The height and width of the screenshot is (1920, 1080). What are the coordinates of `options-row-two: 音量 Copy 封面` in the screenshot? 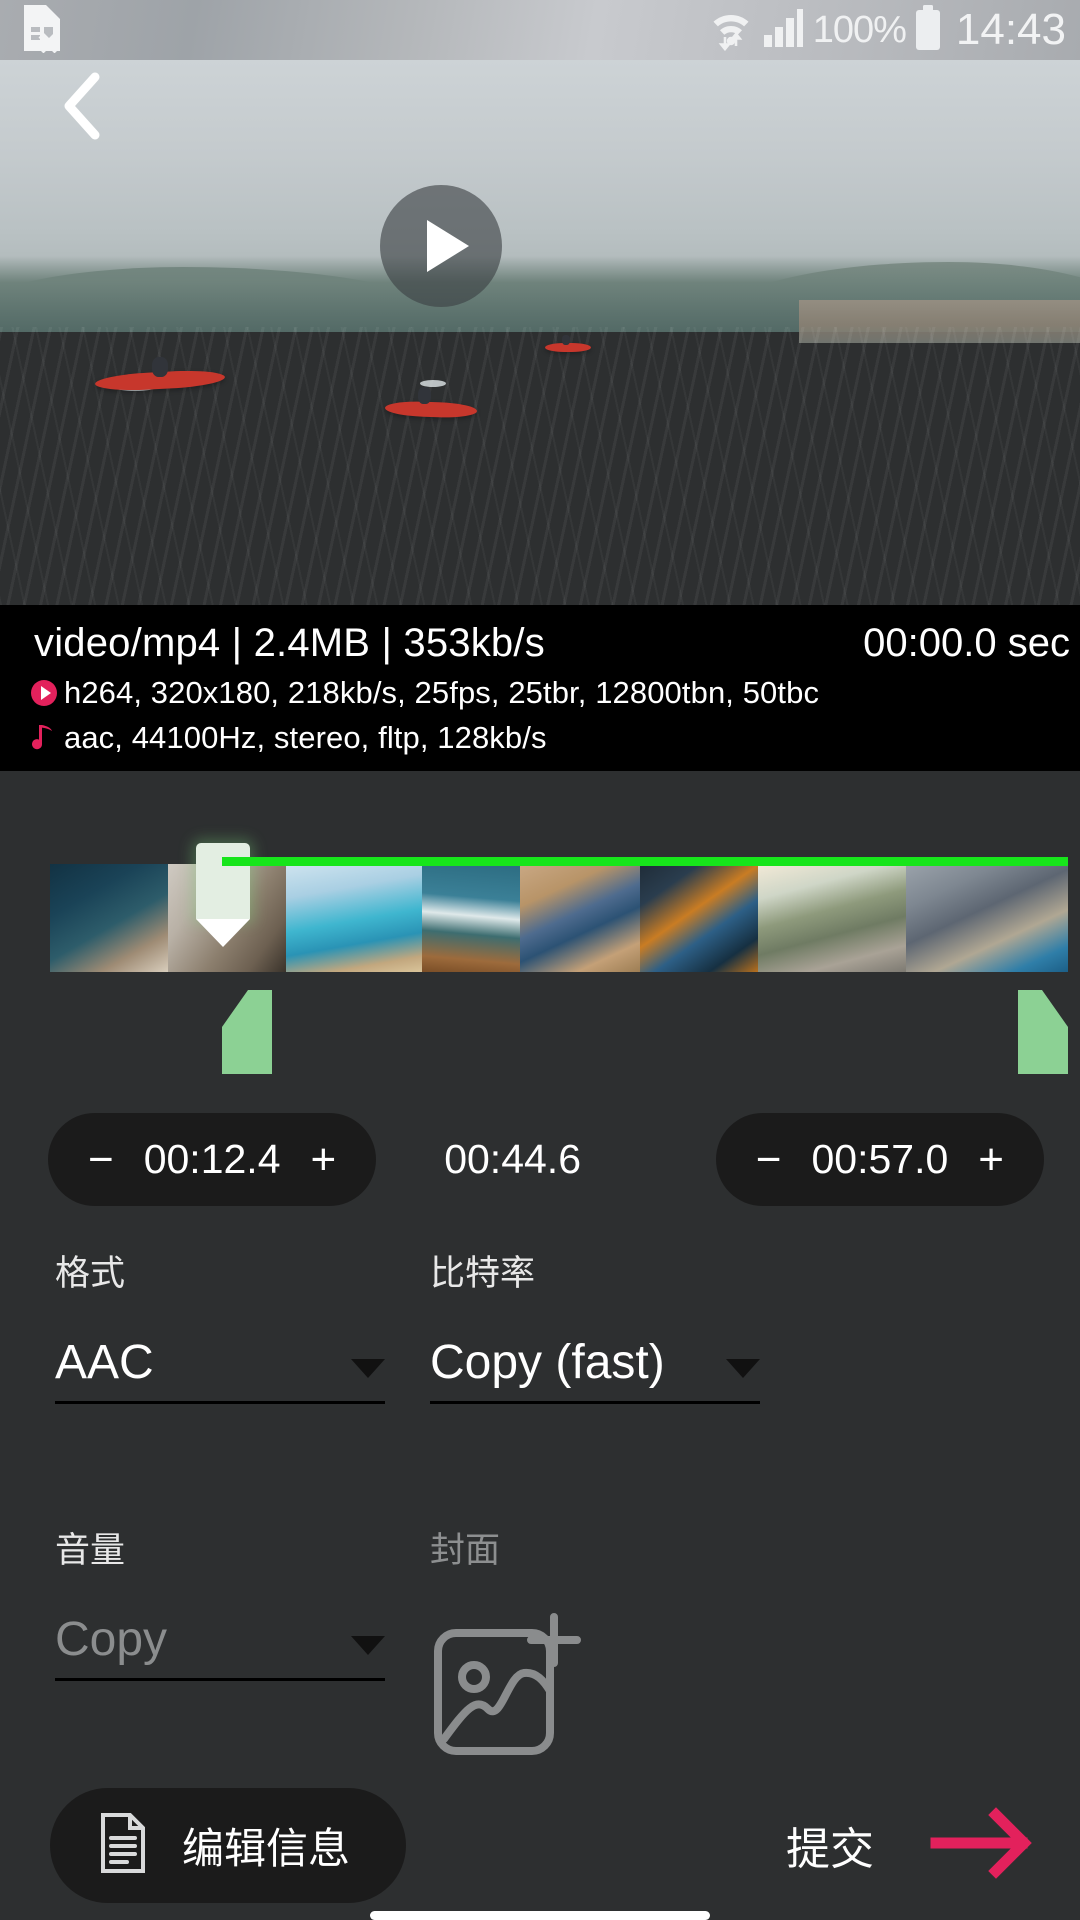 It's located at (540, 1644).